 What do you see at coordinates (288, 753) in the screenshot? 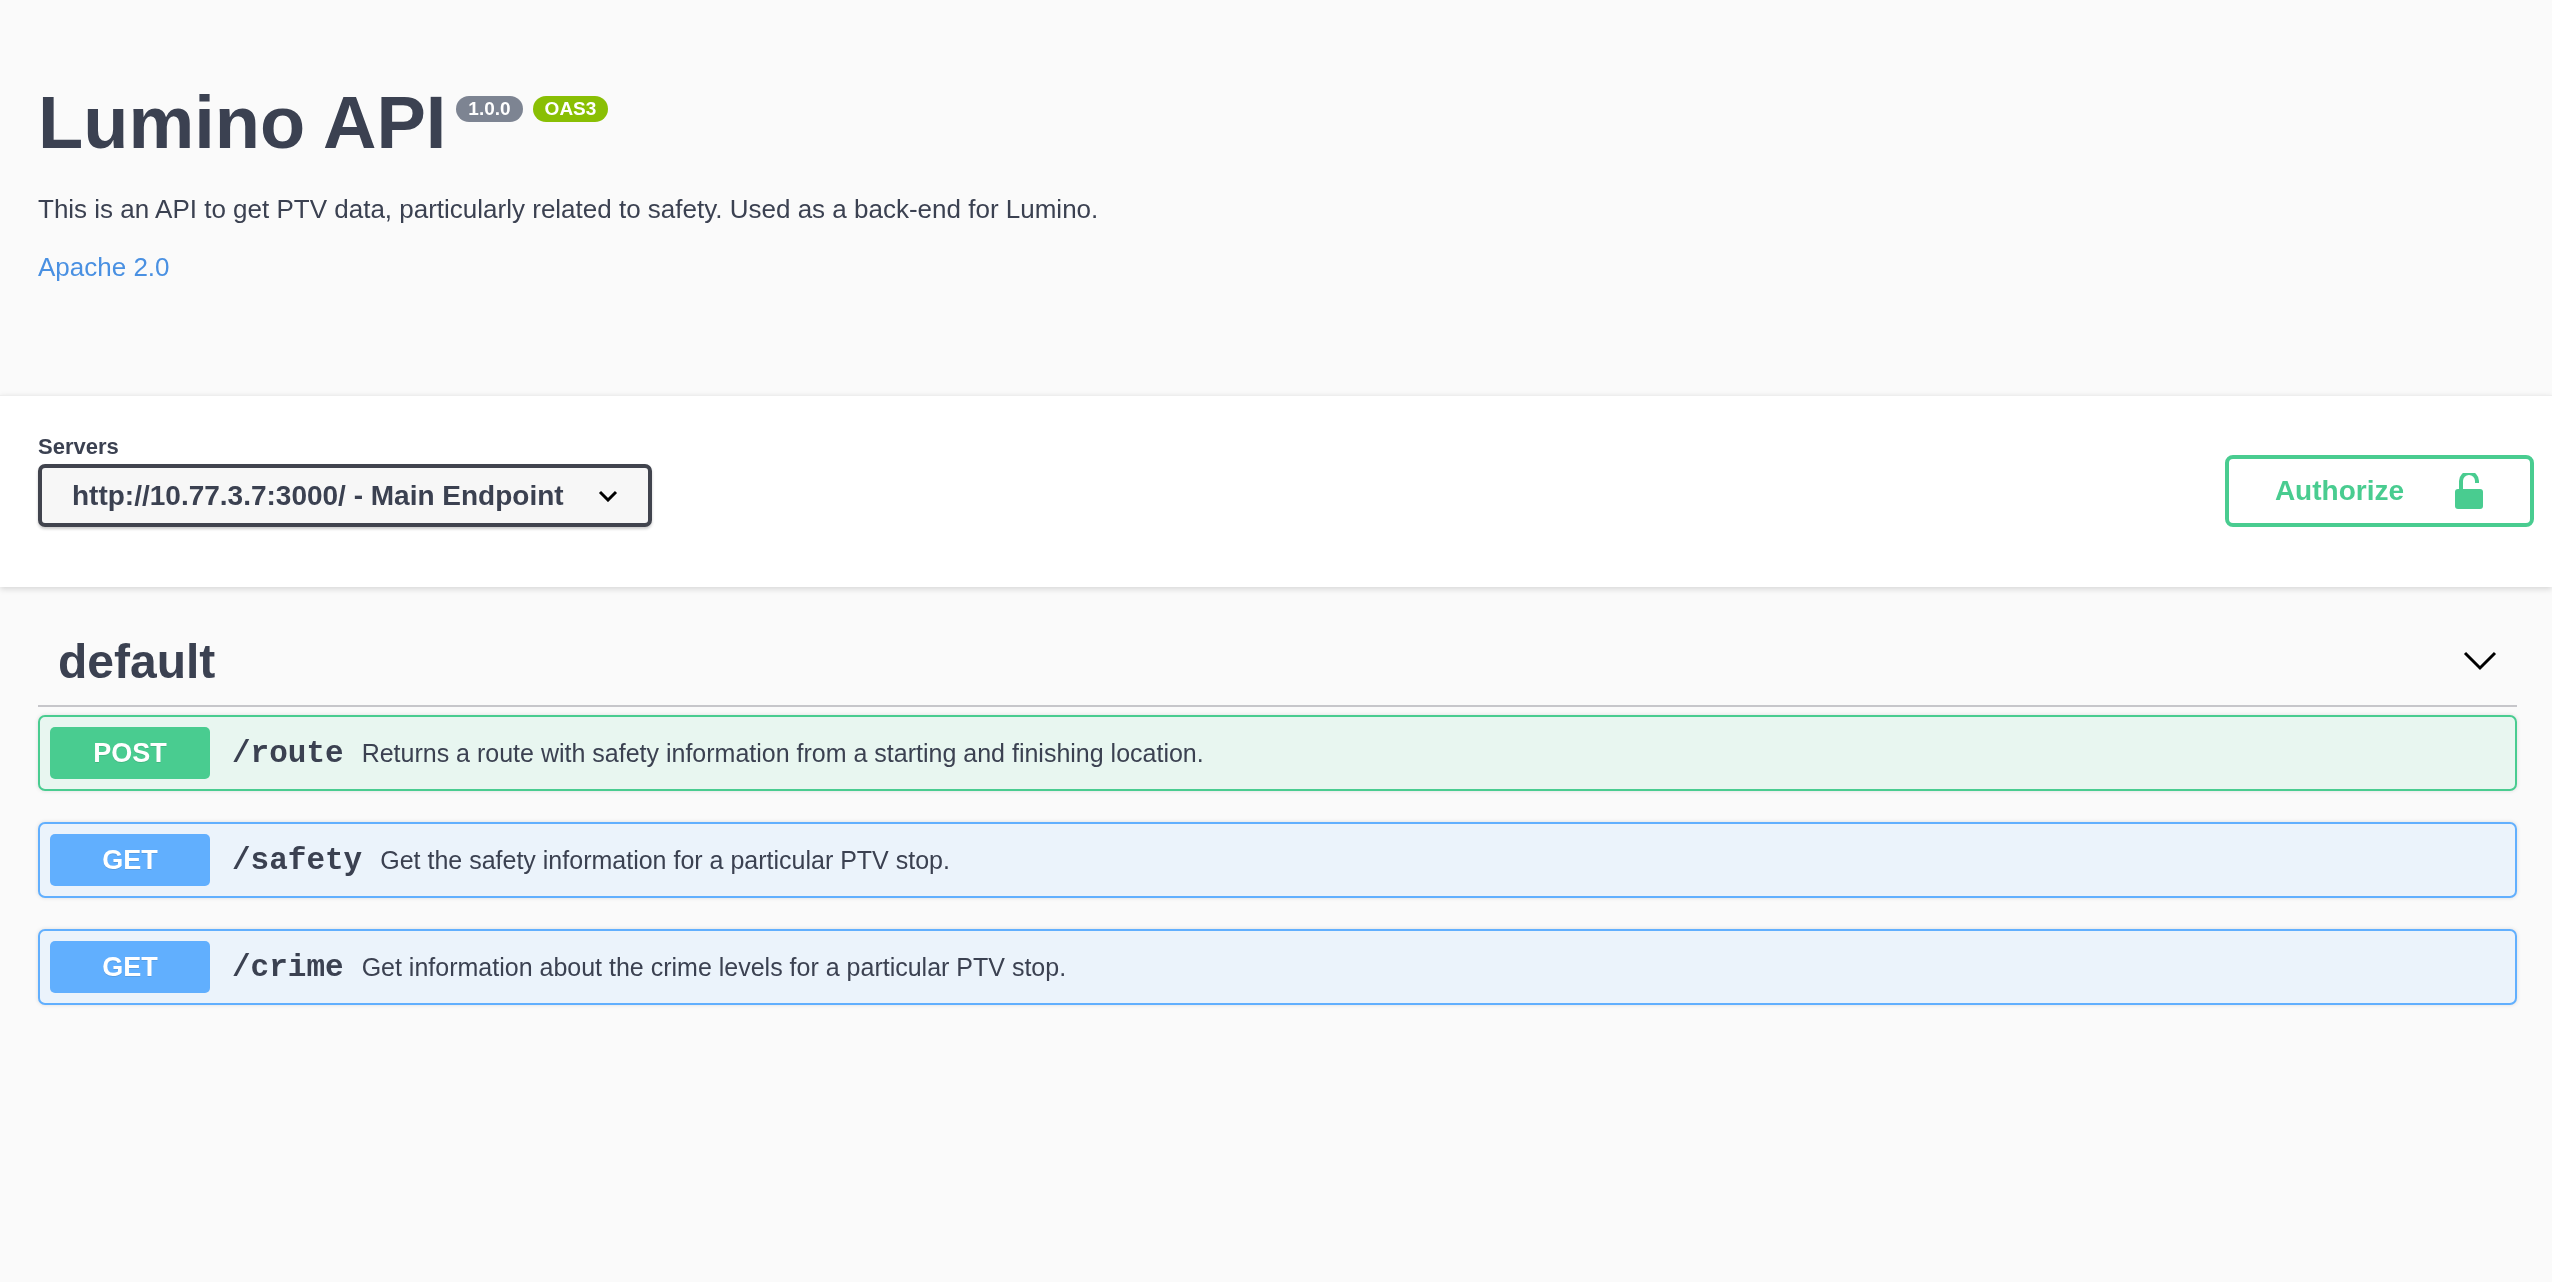
I see `endpoint-path: /route` at bounding box center [288, 753].